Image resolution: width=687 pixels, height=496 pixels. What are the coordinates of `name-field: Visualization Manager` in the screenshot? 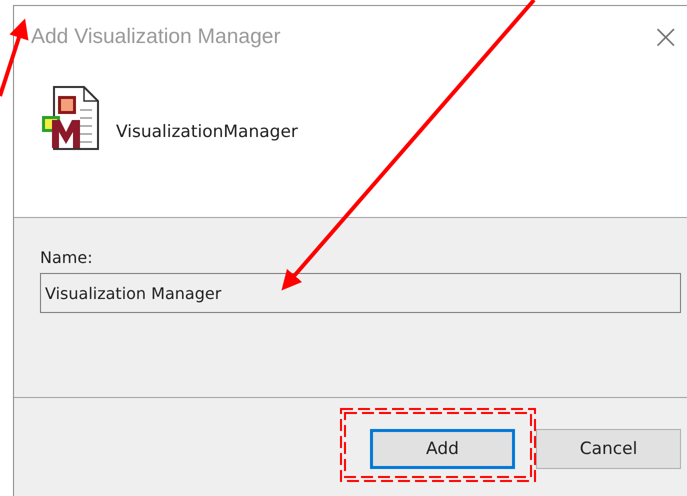 It's located at (360, 293).